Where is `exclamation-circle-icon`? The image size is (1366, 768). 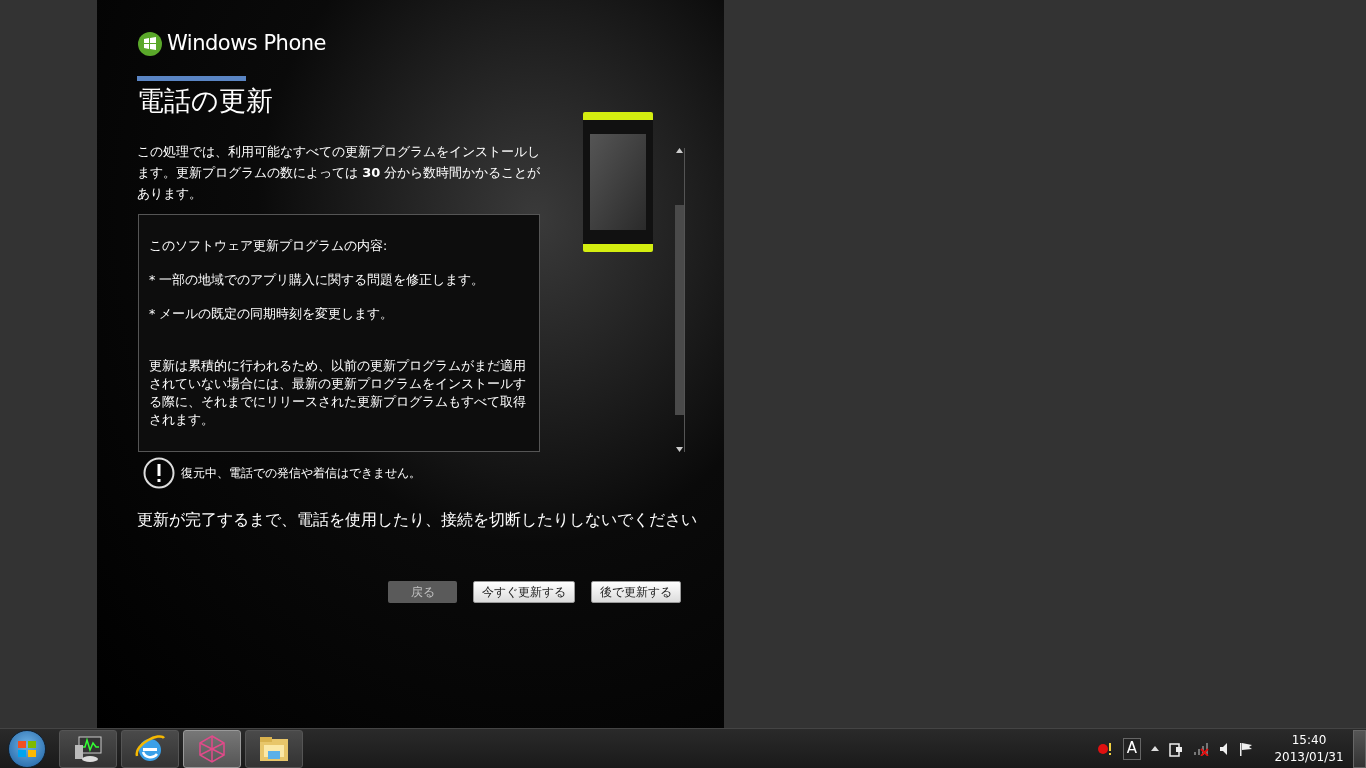
exclamation-circle-icon is located at coordinates (159, 472).